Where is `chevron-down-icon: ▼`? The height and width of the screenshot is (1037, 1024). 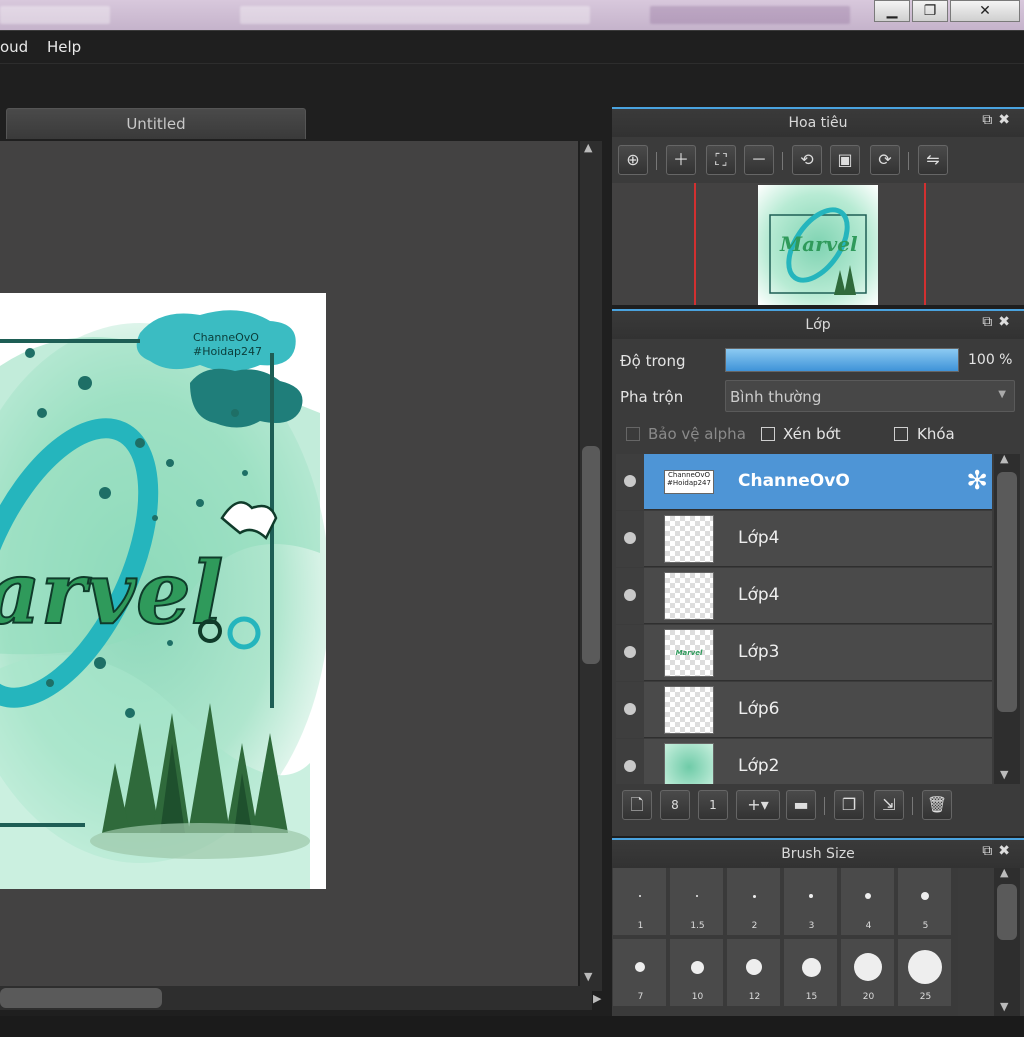 chevron-down-icon: ▼ is located at coordinates (1002, 394).